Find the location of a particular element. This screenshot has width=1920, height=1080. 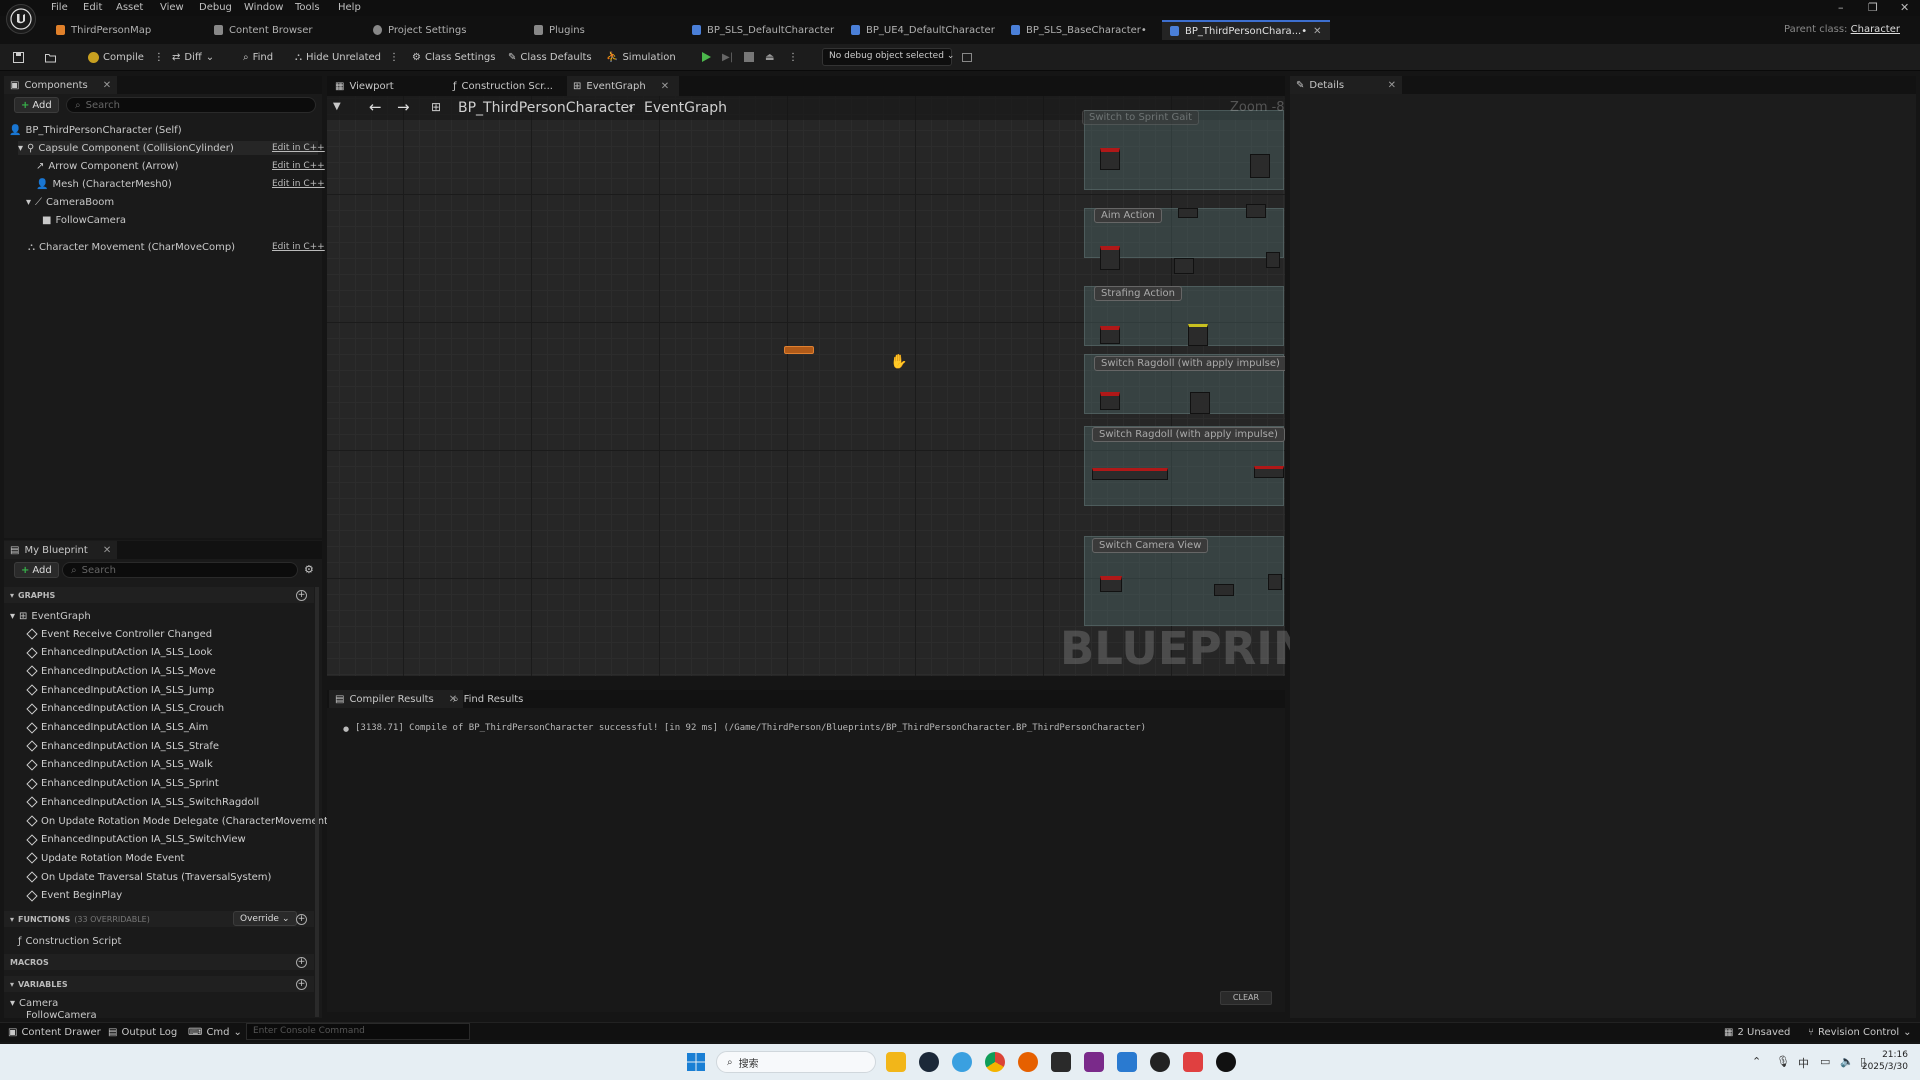

unsaved-button: ▦ 2 Unsaved is located at coordinates (1757, 1032).